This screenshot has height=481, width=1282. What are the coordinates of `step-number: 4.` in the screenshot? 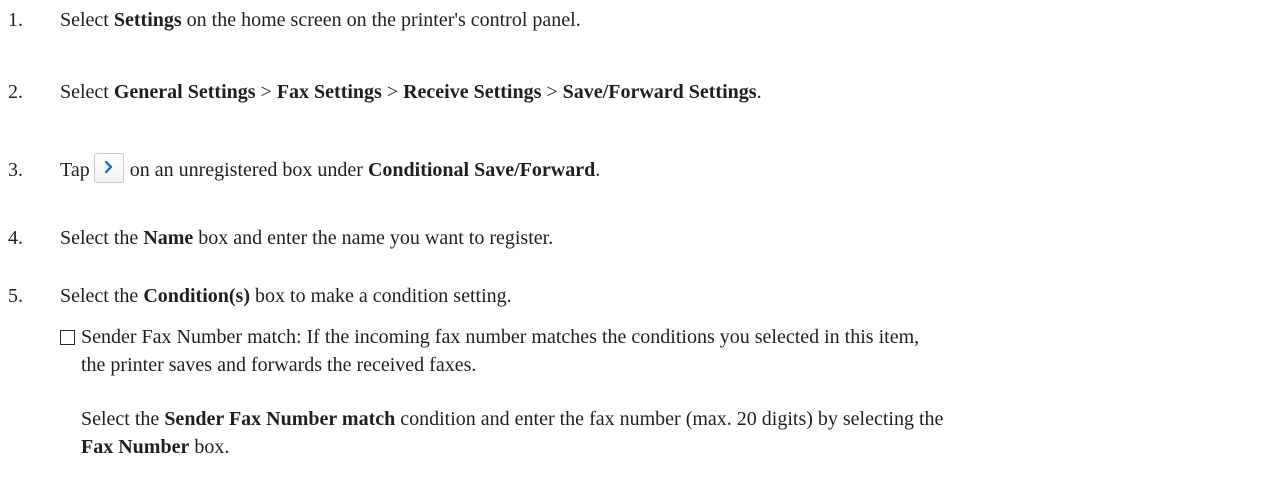 It's located at (15, 238).